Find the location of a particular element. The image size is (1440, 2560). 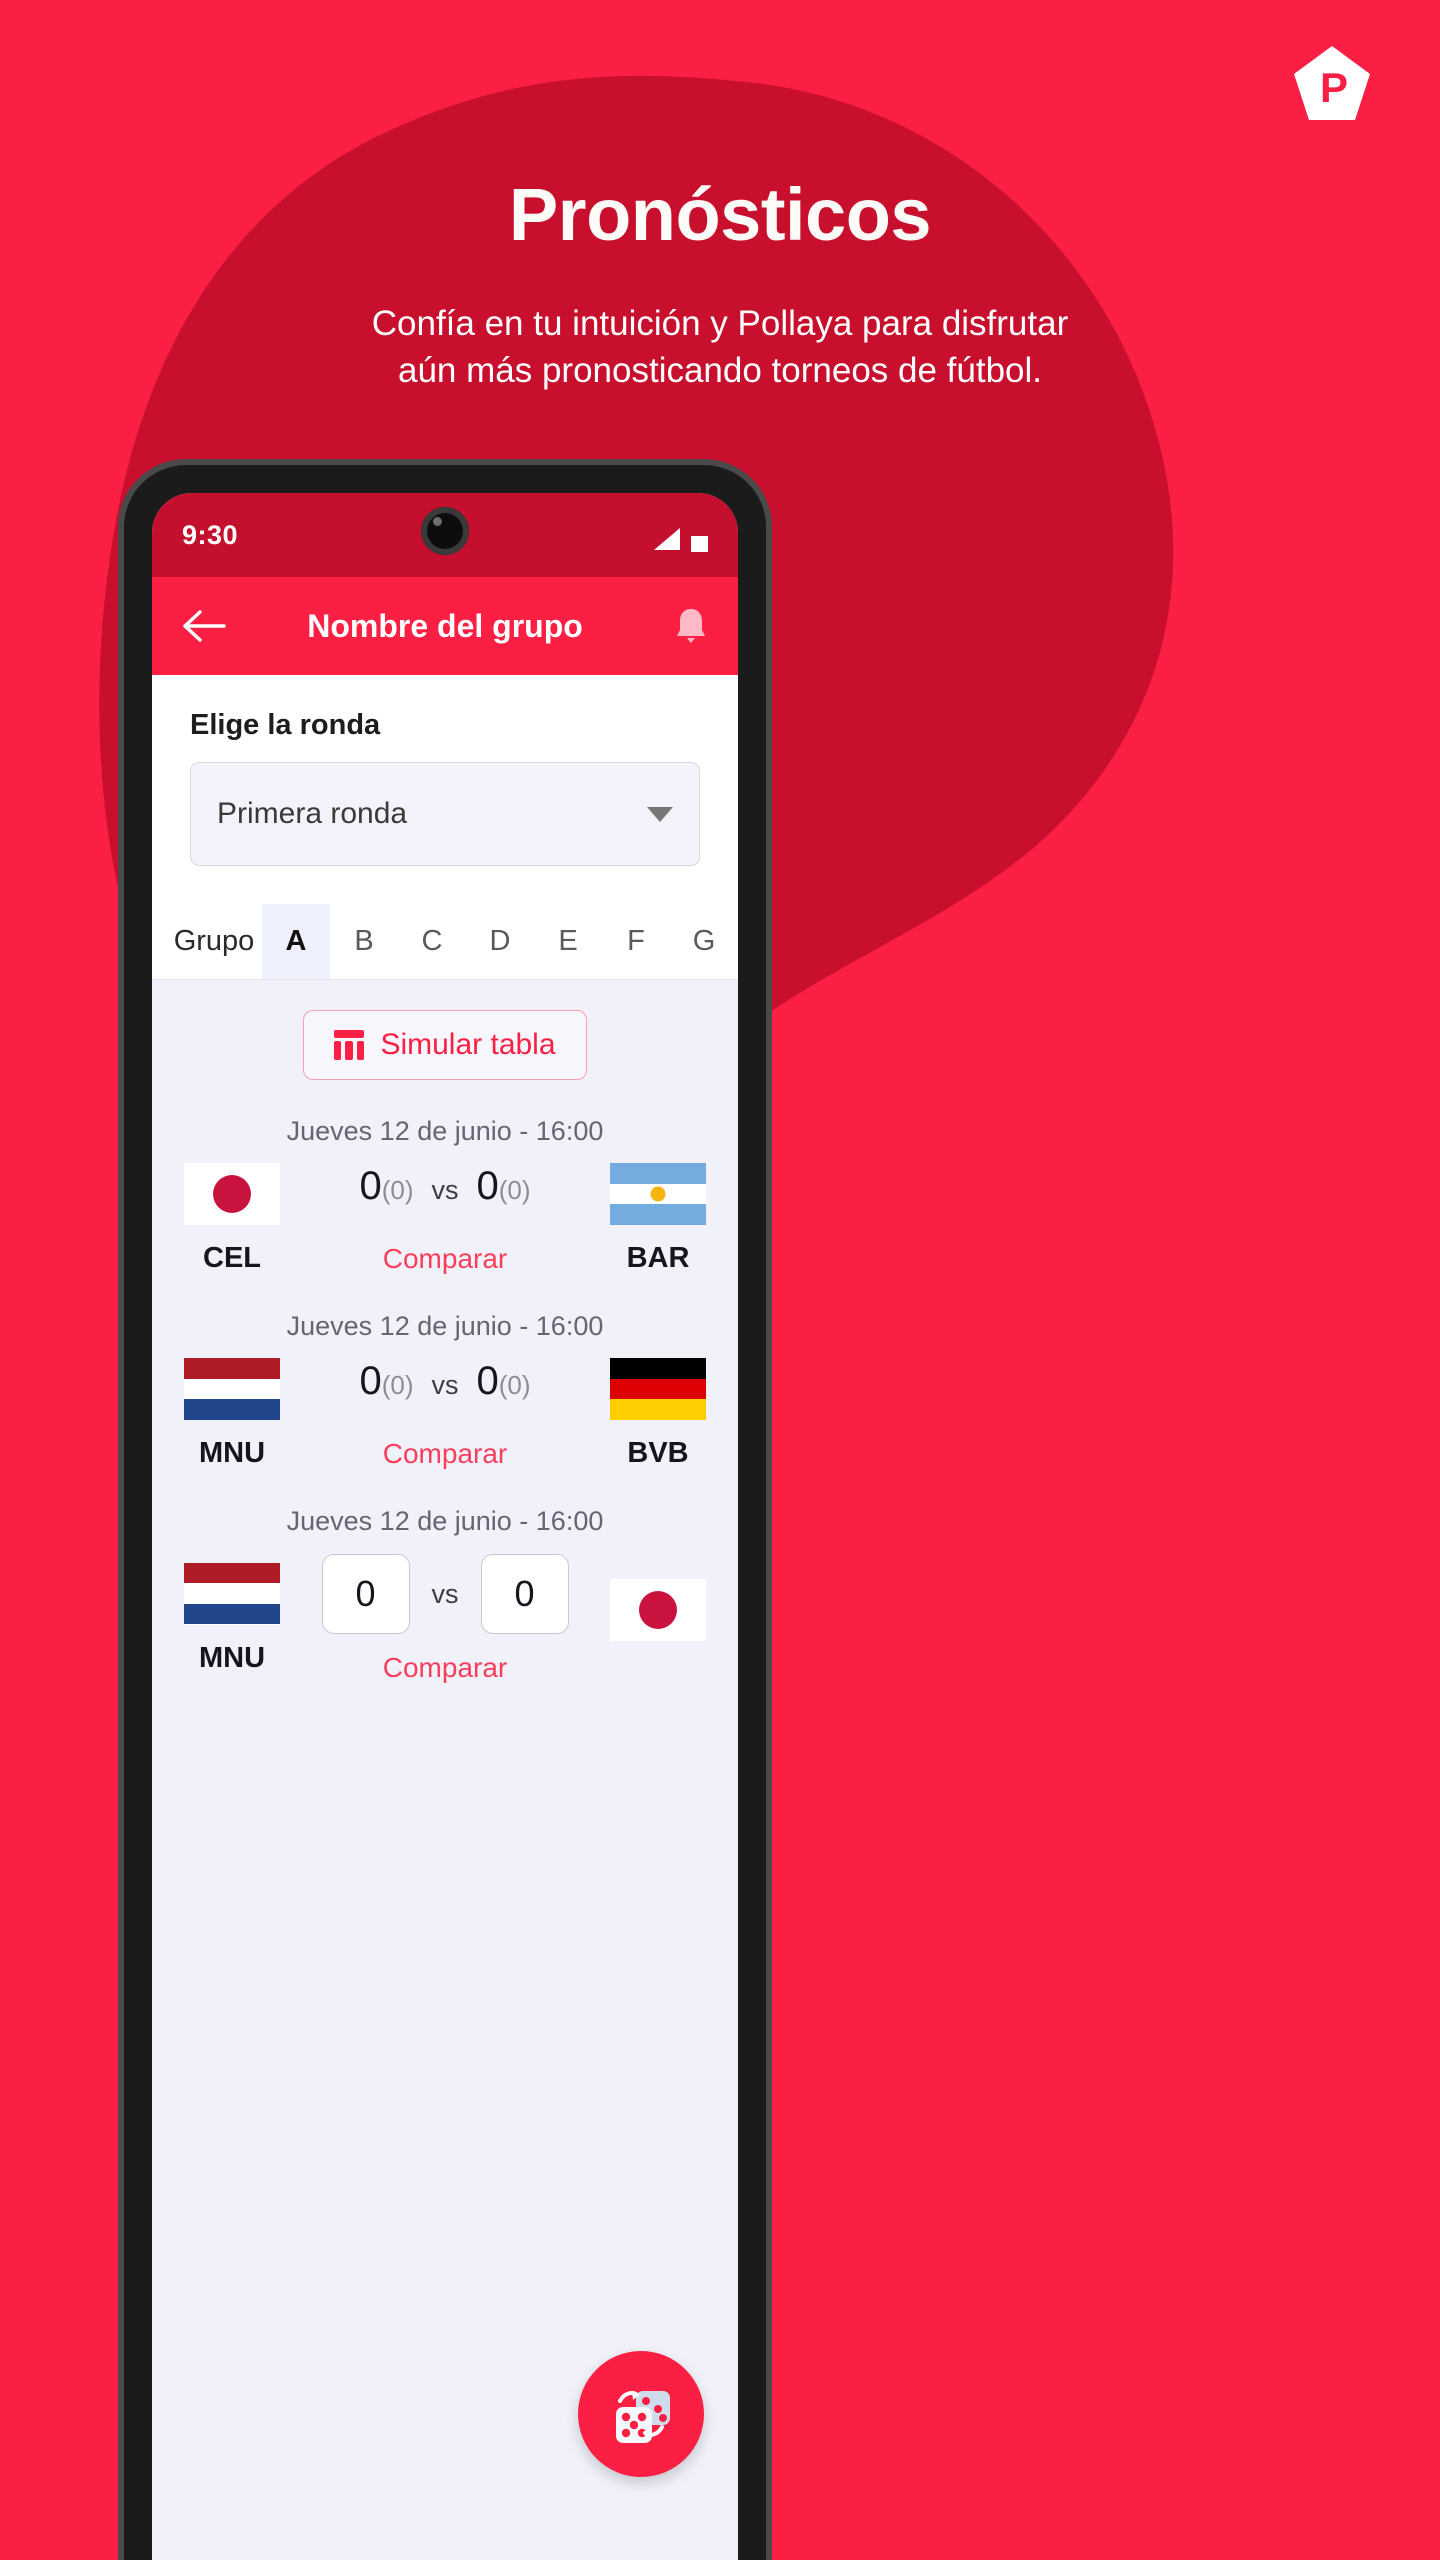

pentagon-logo-icon: P is located at coordinates (1332, 83).